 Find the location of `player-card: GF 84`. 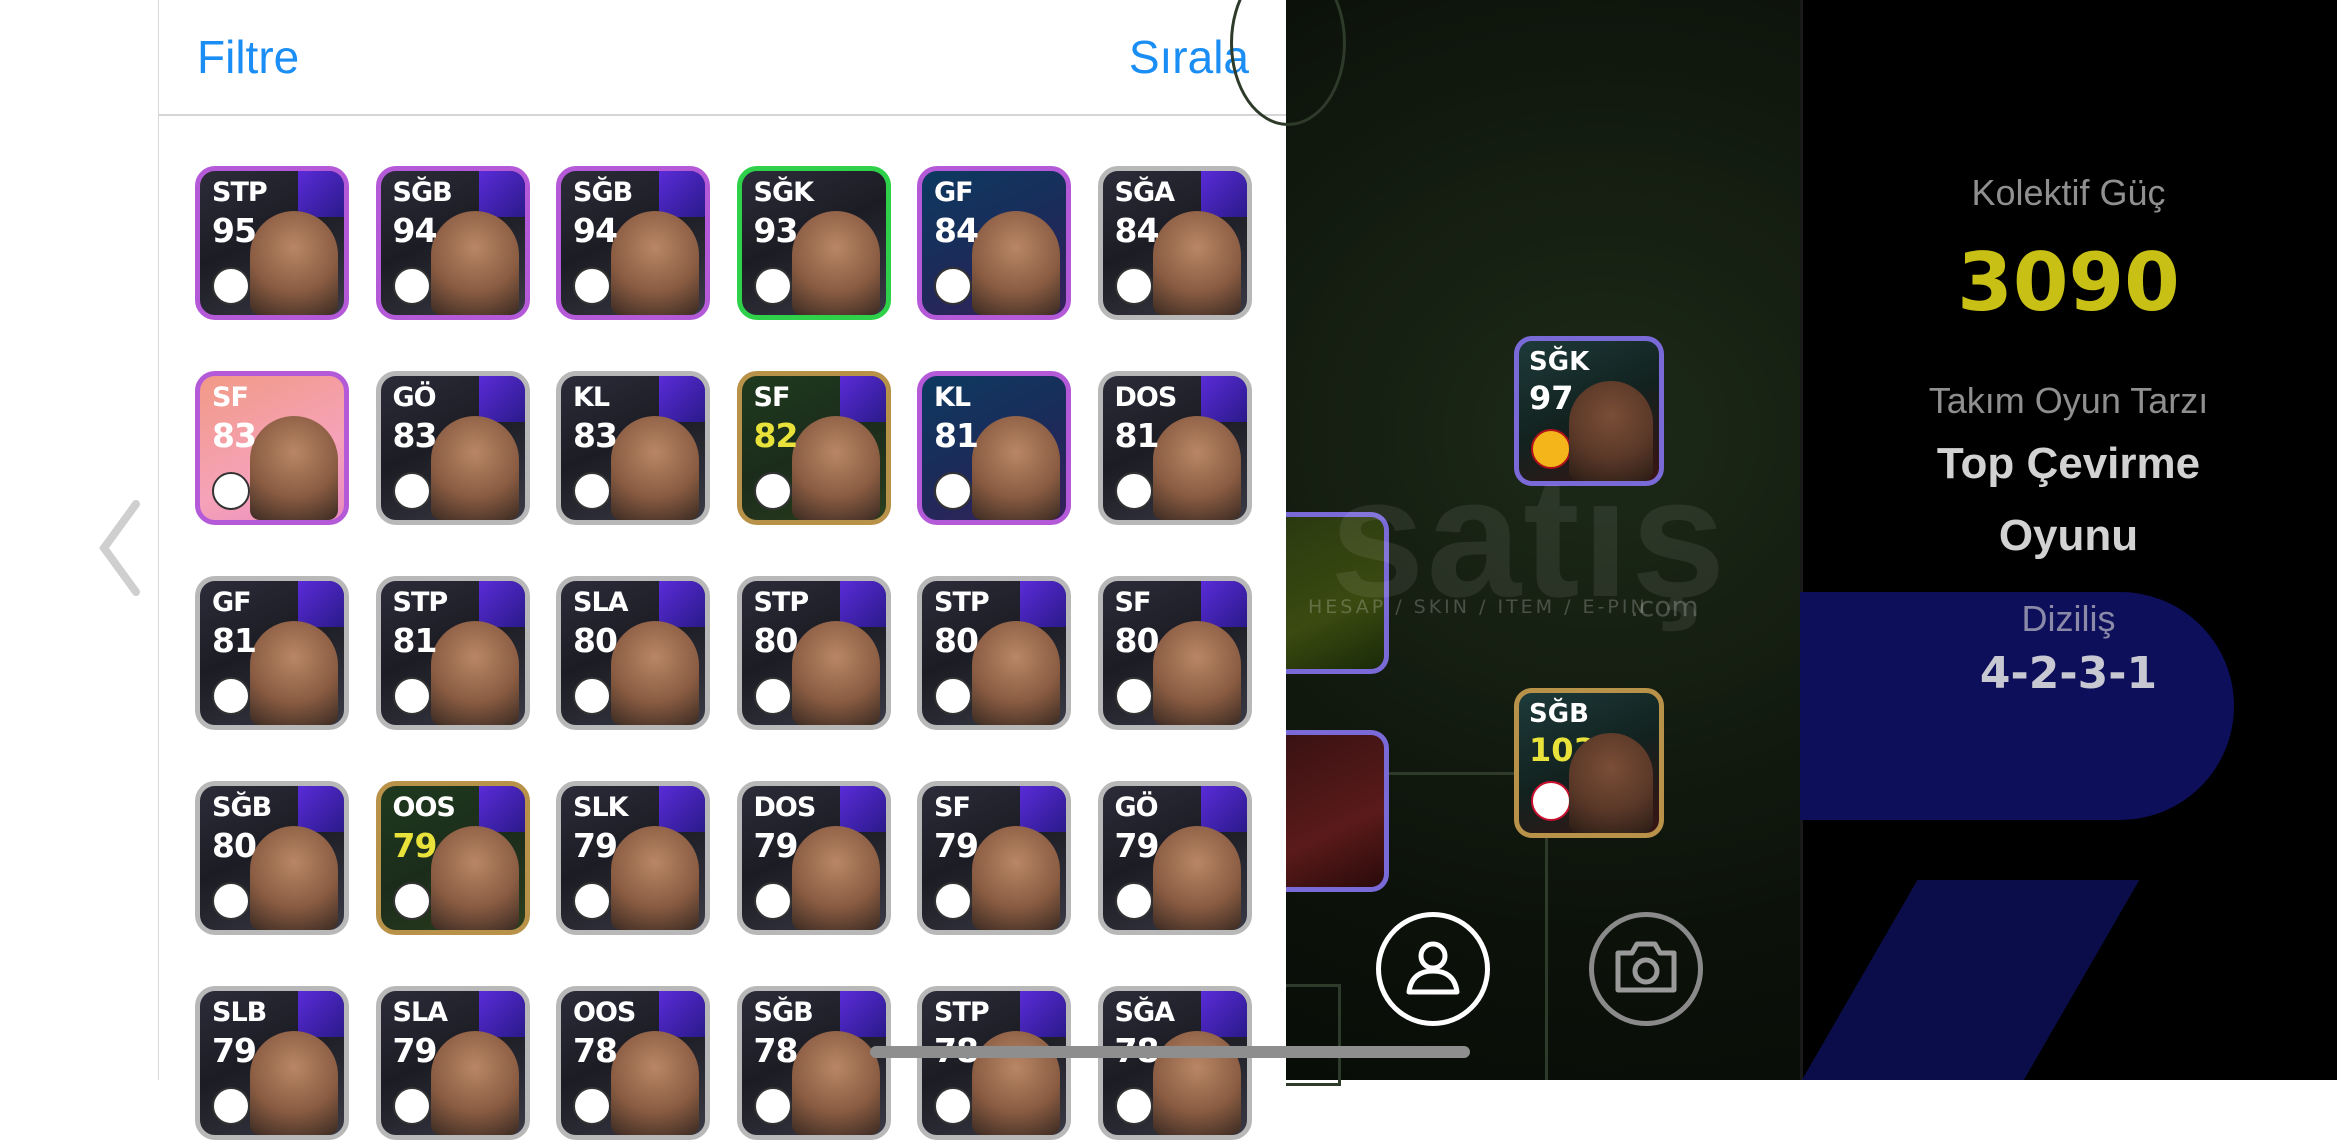

player-card: GF 84 is located at coordinates (994, 243).